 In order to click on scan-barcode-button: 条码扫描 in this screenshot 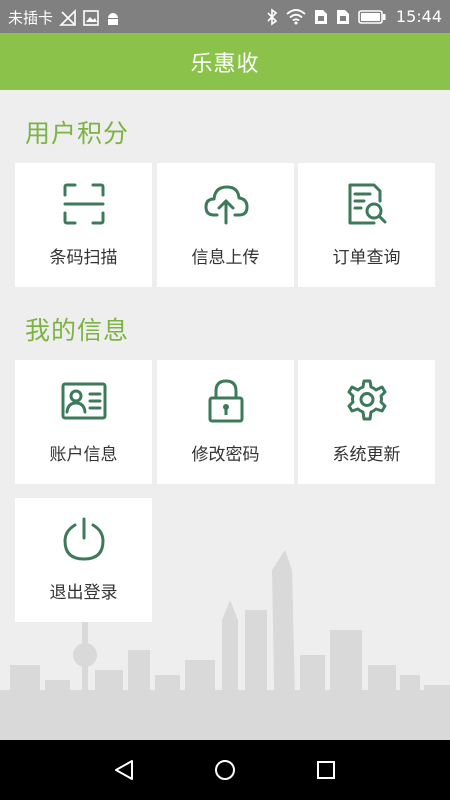, I will do `click(83, 225)`.